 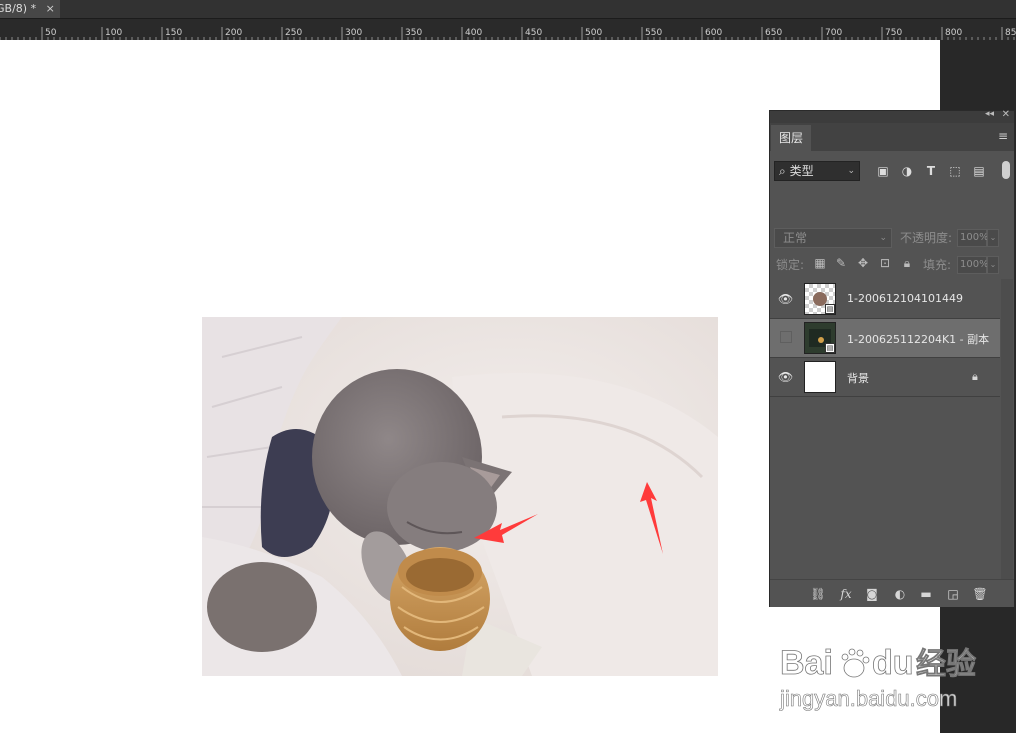 What do you see at coordinates (50, 8) in the screenshot?
I see `close-tab-icon: ×` at bounding box center [50, 8].